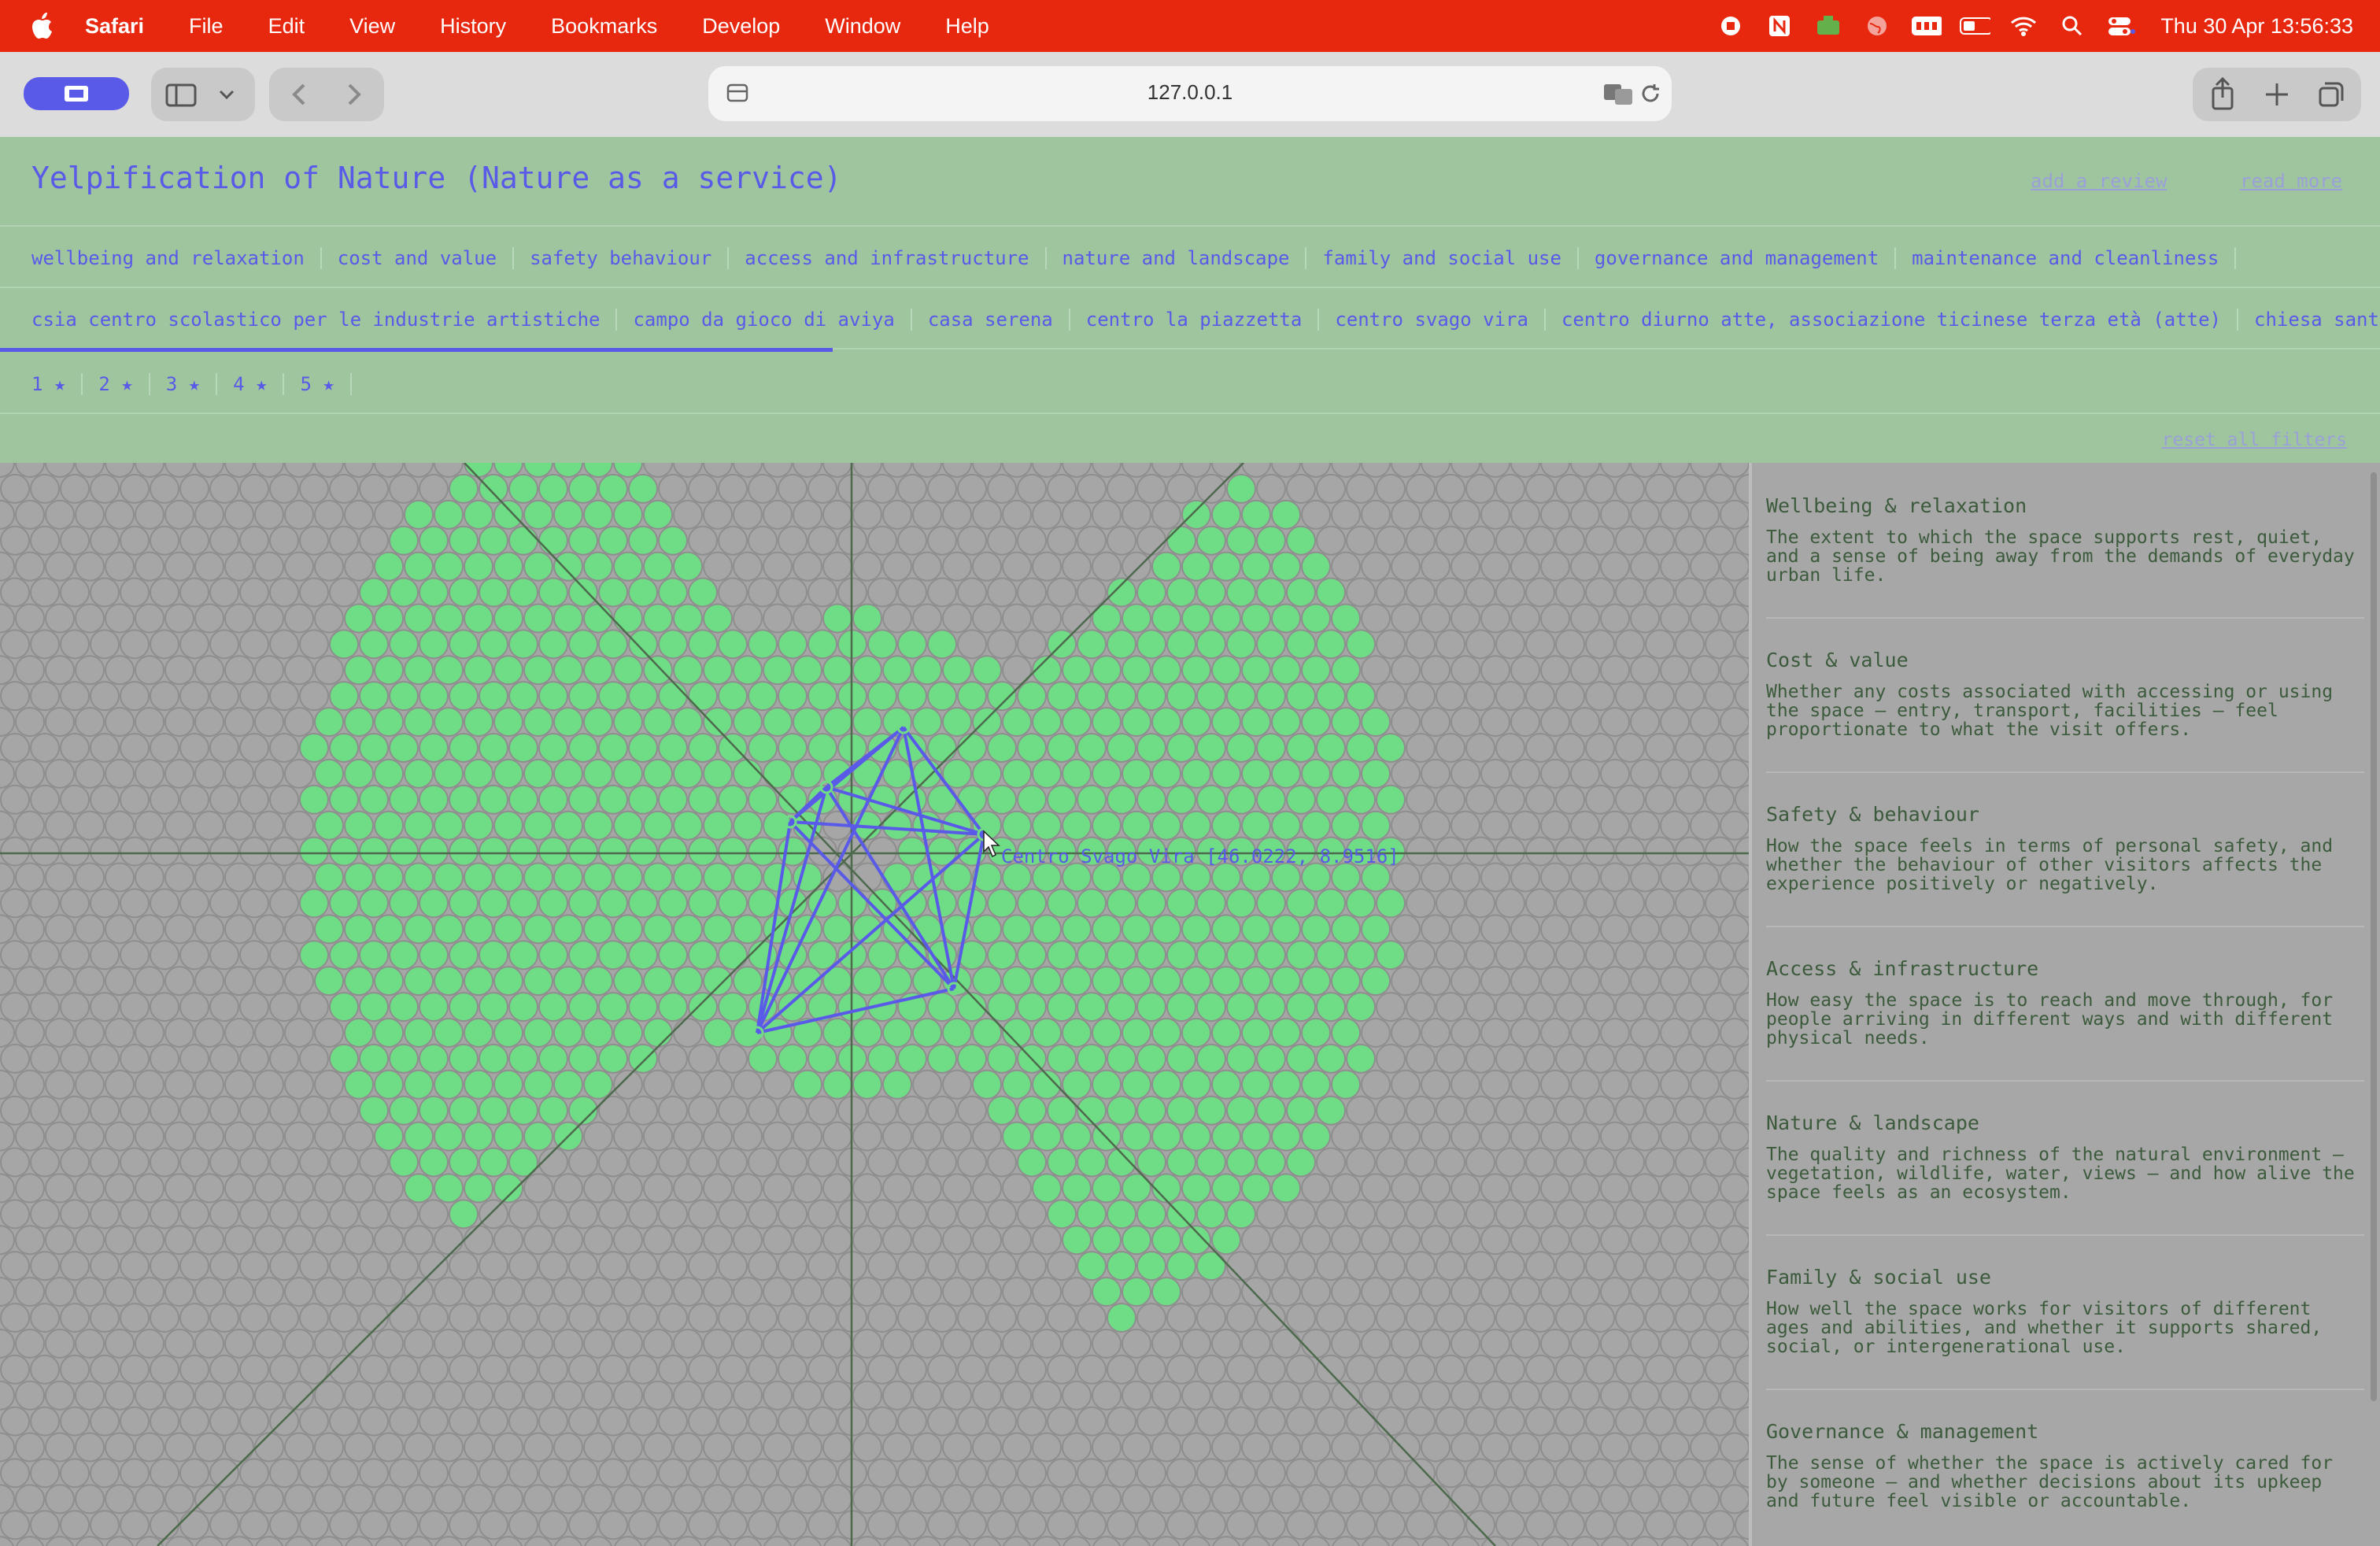  Describe the element at coordinates (2066, 258) in the screenshot. I see `category-filter: maintenance and cleanliness` at that location.